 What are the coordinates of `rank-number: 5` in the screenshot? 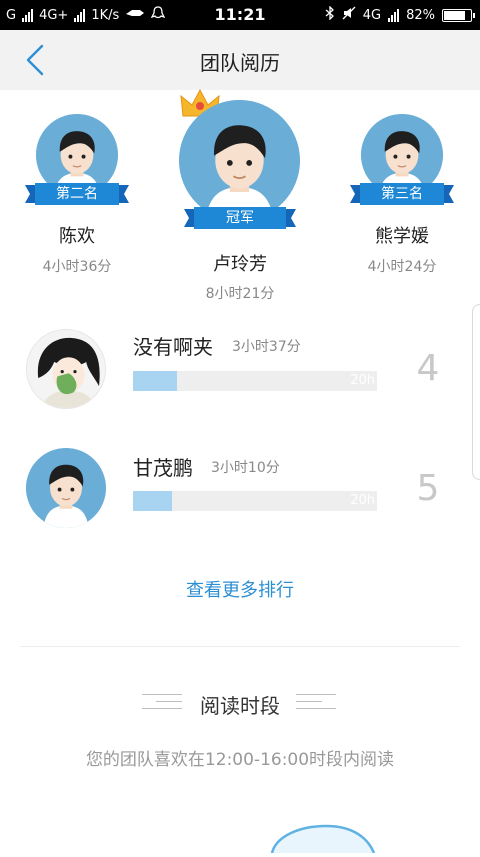 It's located at (428, 488).